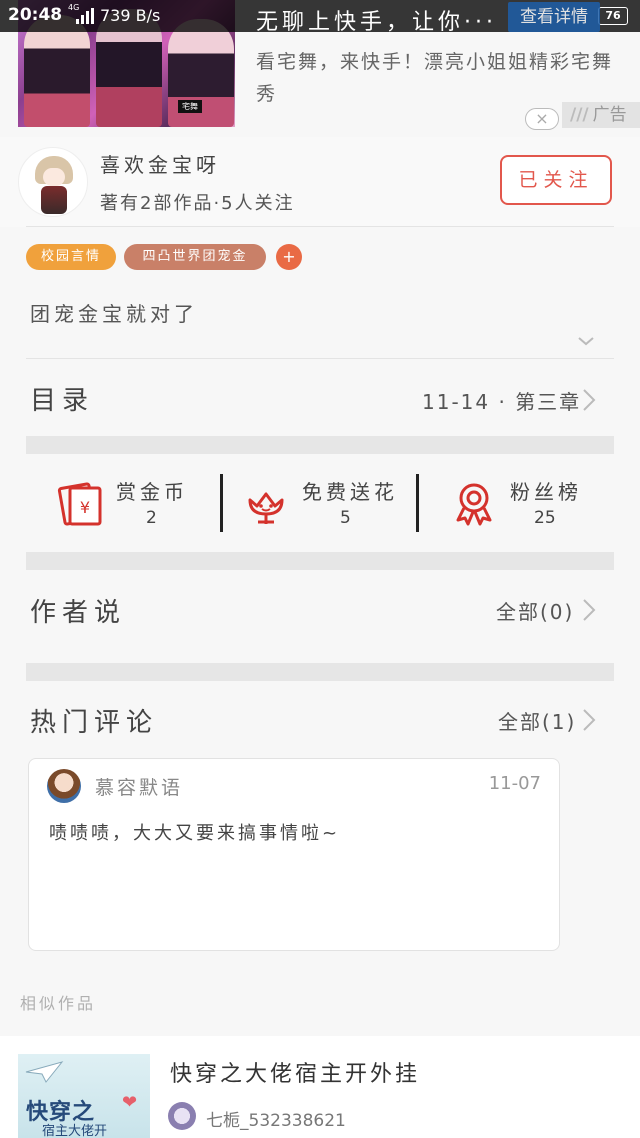  I want to click on chevron-down-icon, so click(586, 341).